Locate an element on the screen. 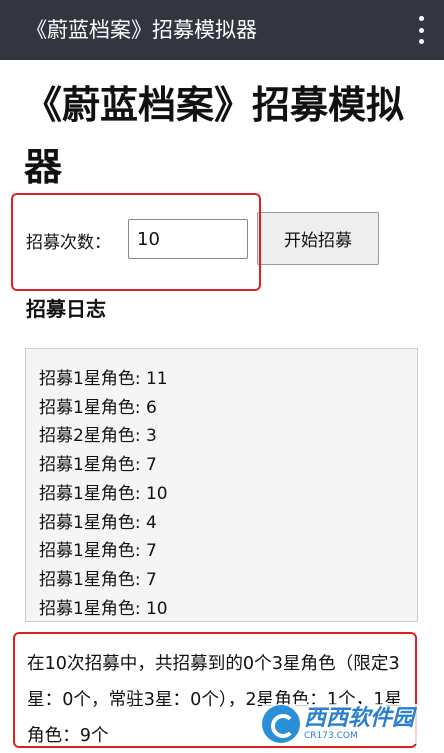 This screenshot has height=753, width=444. log-line: 招募1星角色: 6 is located at coordinates (98, 407).